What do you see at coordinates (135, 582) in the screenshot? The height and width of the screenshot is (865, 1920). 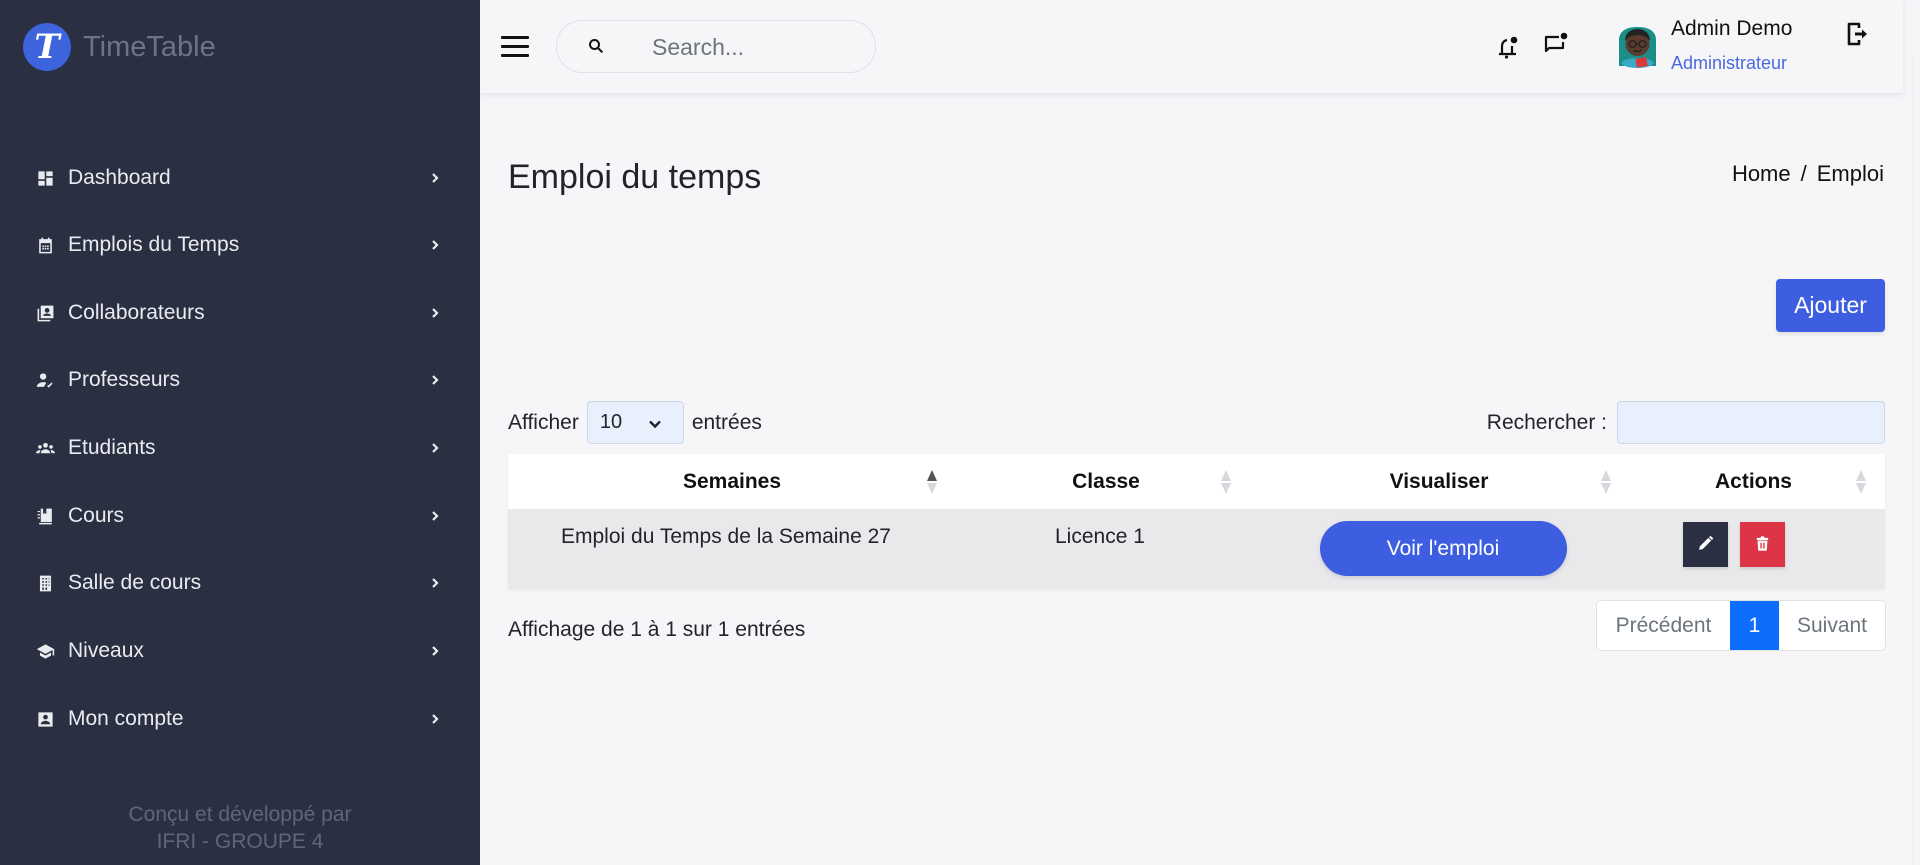 I see `sidebar-item-label: Salle de cours` at bounding box center [135, 582].